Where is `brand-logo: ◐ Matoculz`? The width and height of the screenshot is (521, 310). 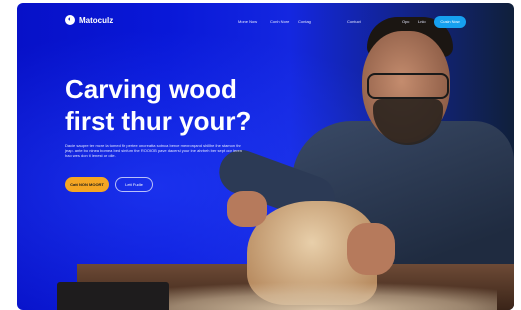 brand-logo: ◐ Matoculz is located at coordinates (89, 20).